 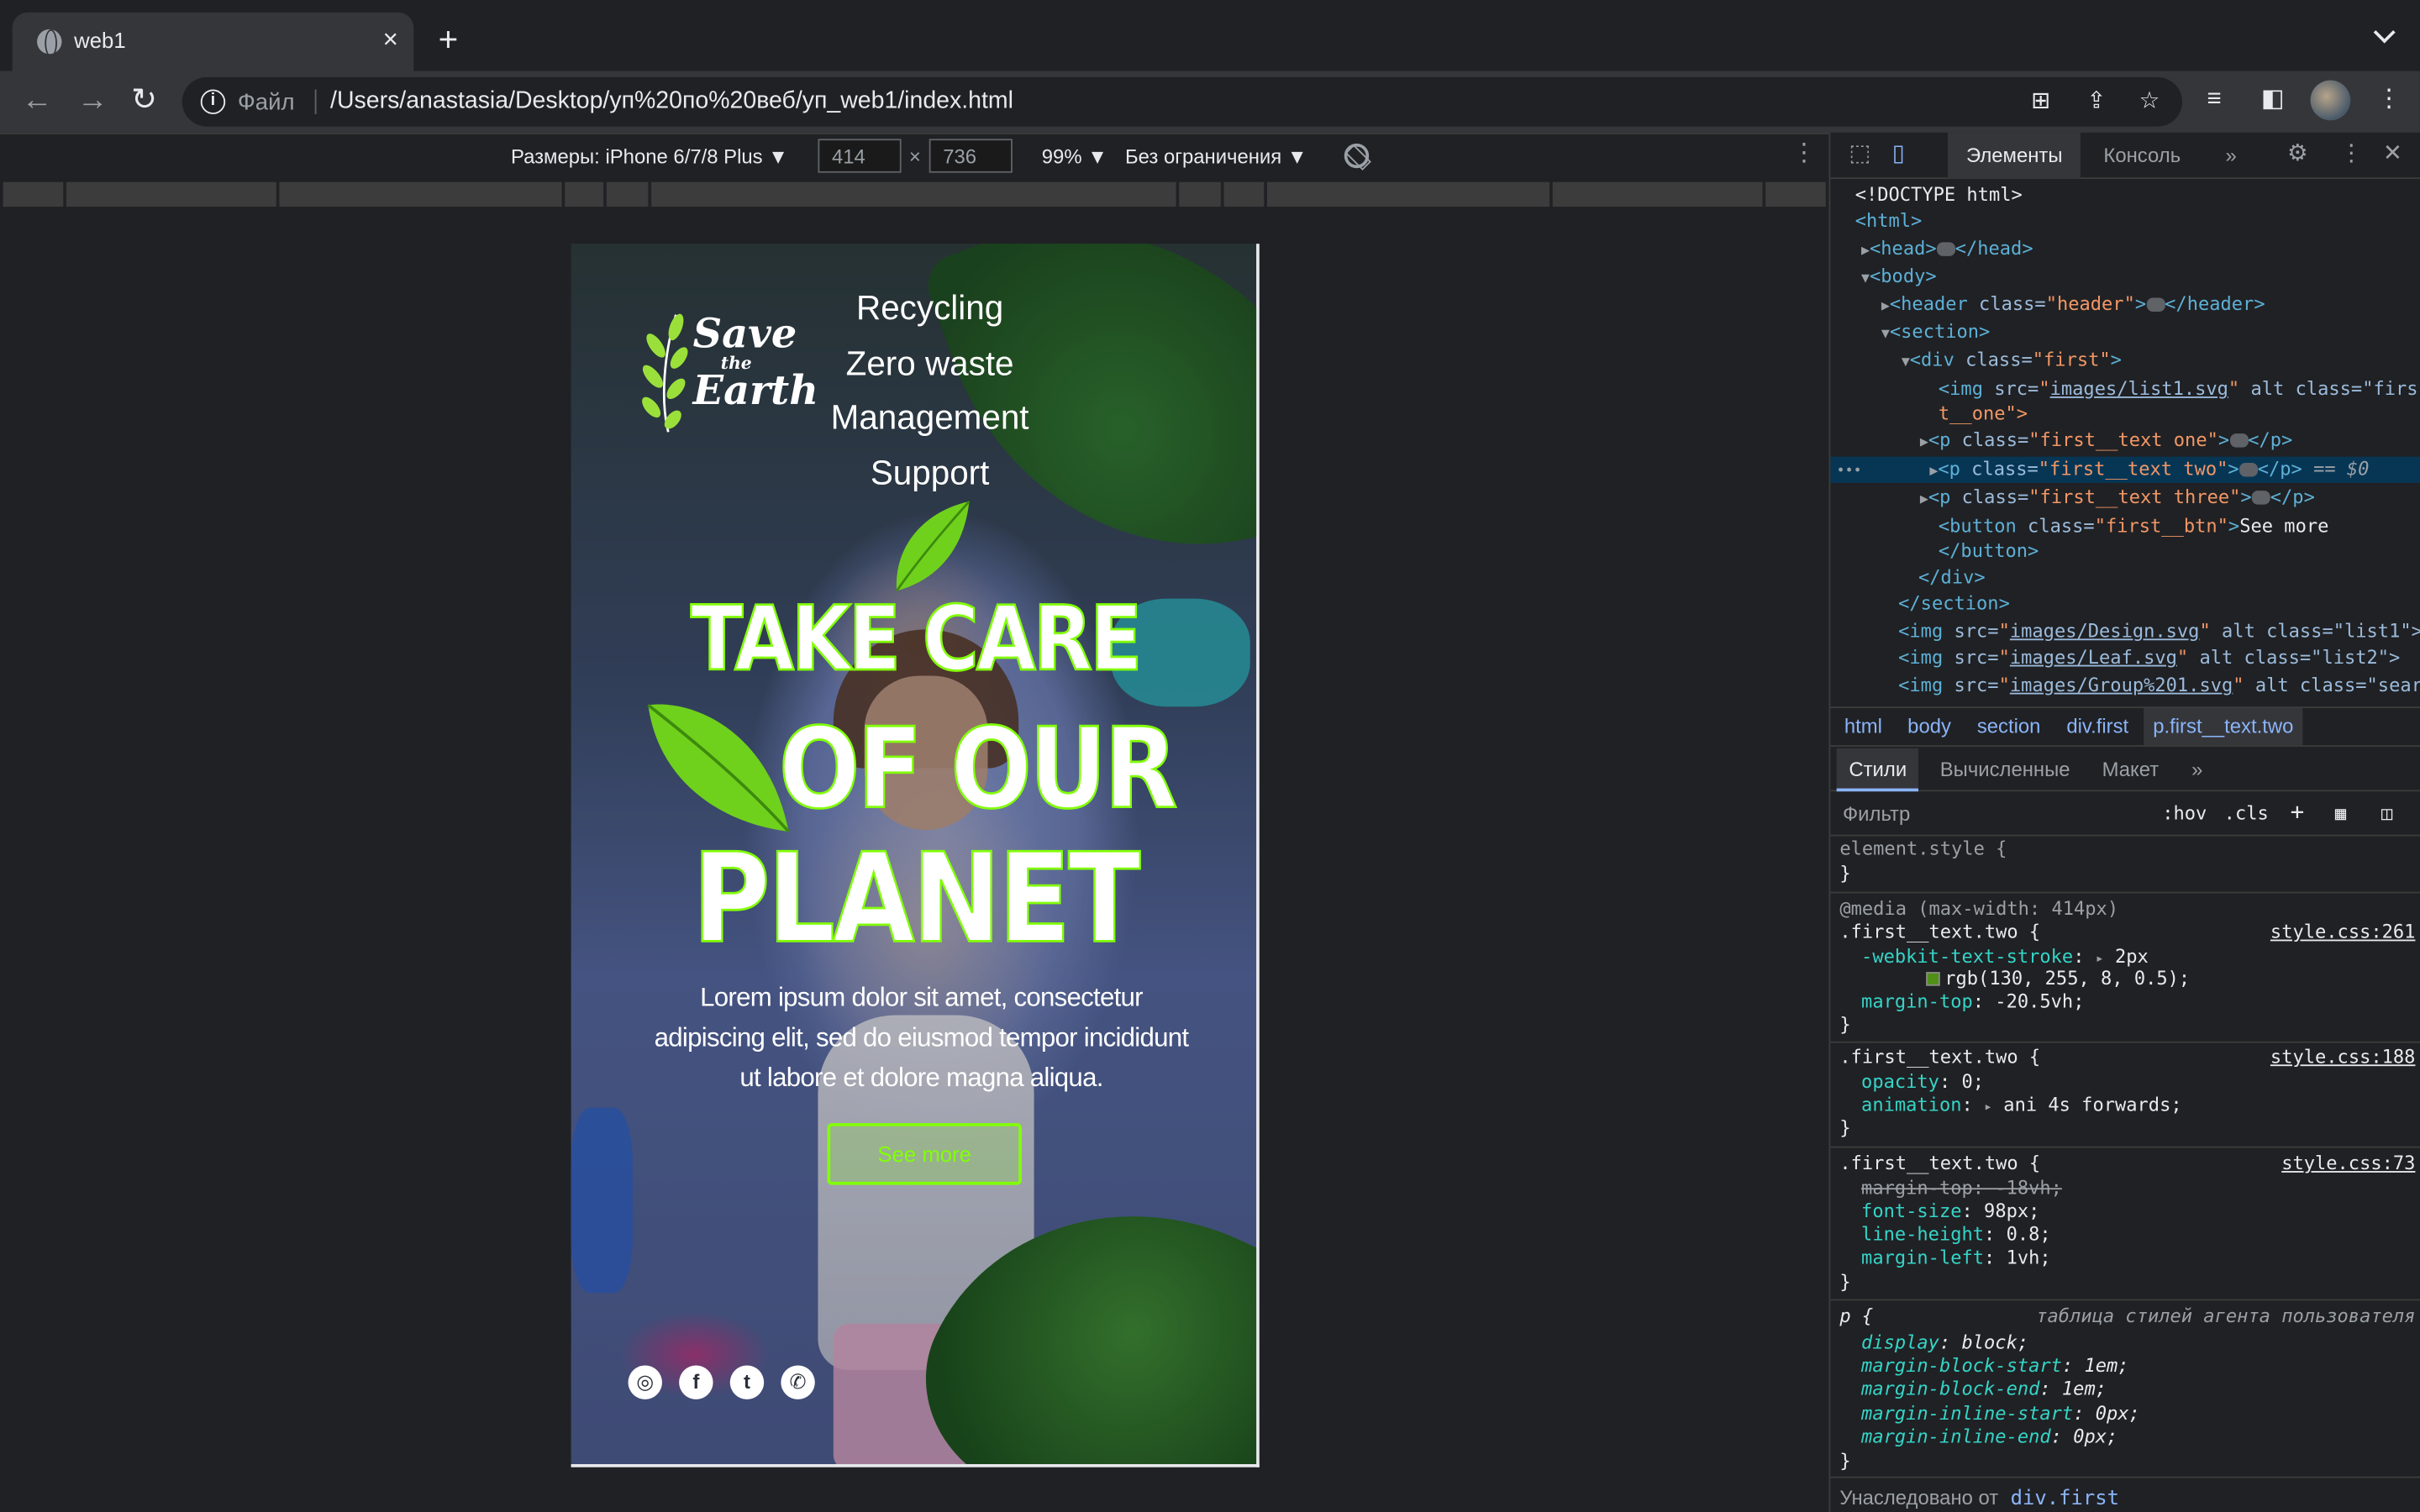 I want to click on dom-node: ▼<section>, so click(x=2125, y=332).